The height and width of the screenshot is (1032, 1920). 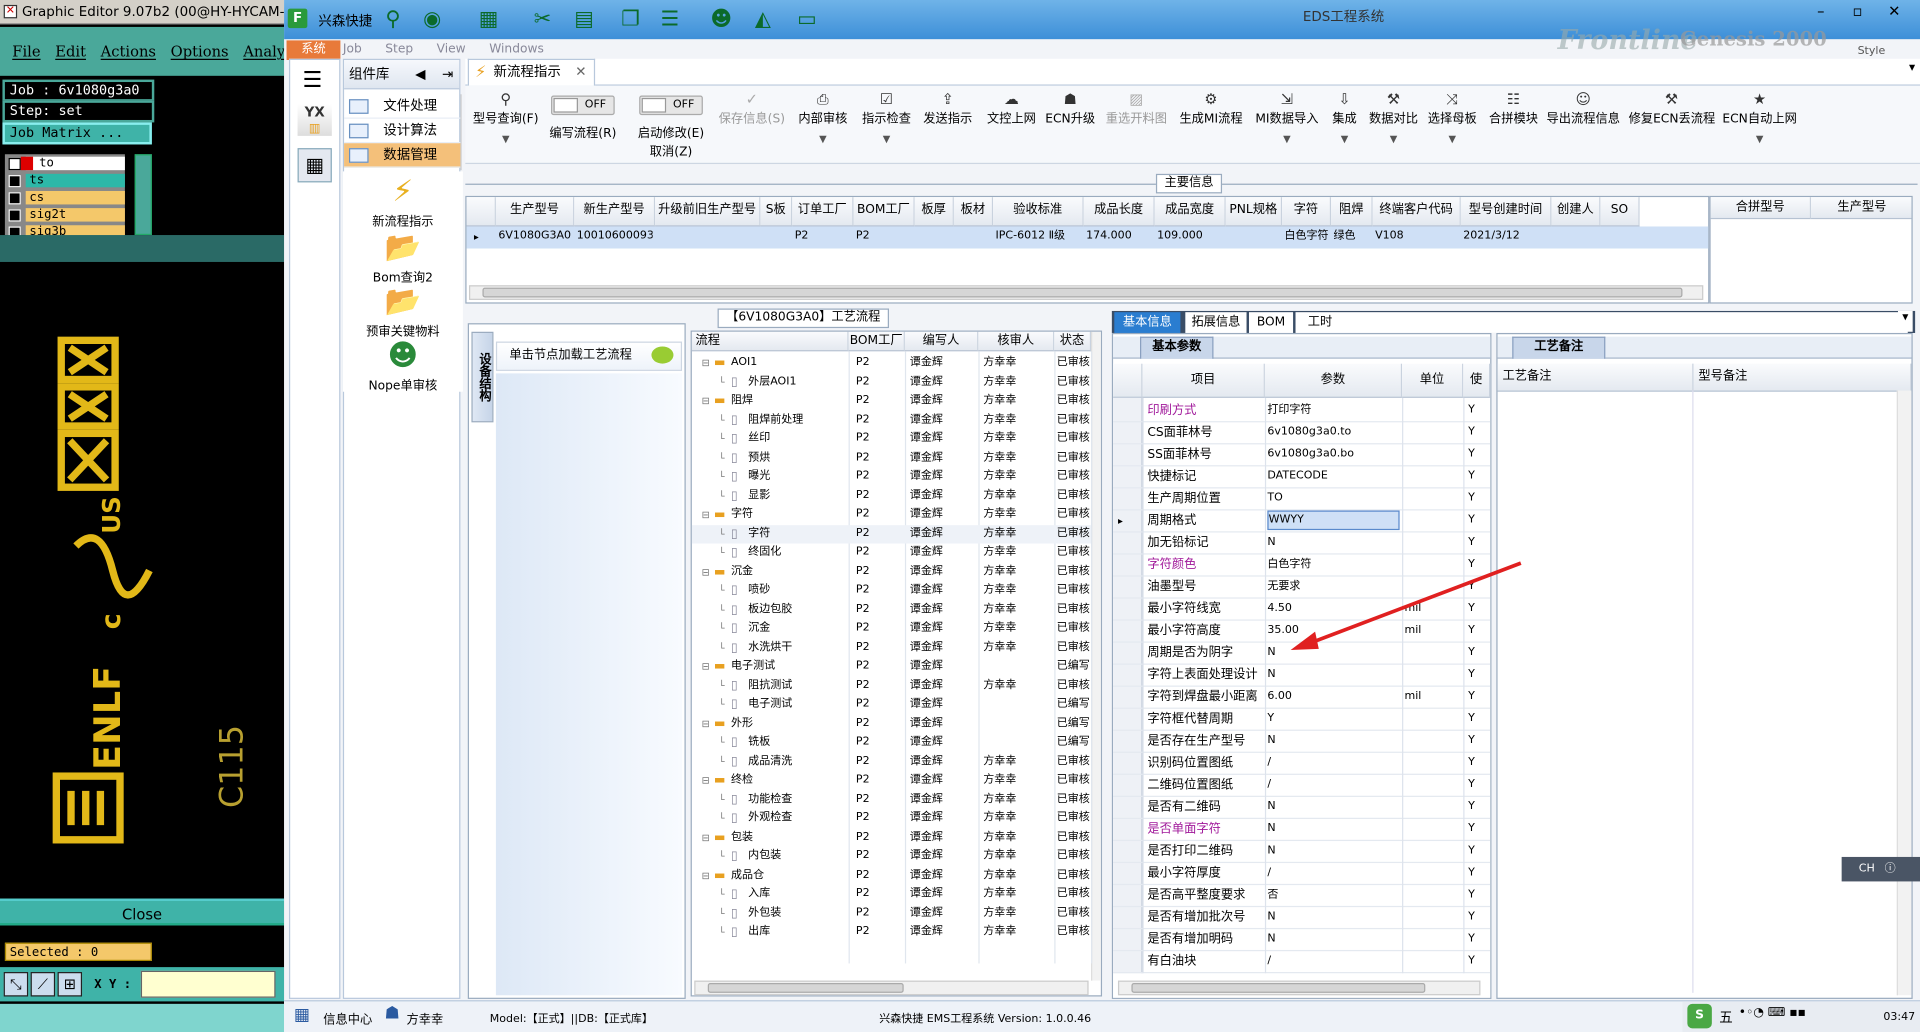 What do you see at coordinates (1344, 118) in the screenshot?
I see `integrate-button: ⇩ 集成 ▼` at bounding box center [1344, 118].